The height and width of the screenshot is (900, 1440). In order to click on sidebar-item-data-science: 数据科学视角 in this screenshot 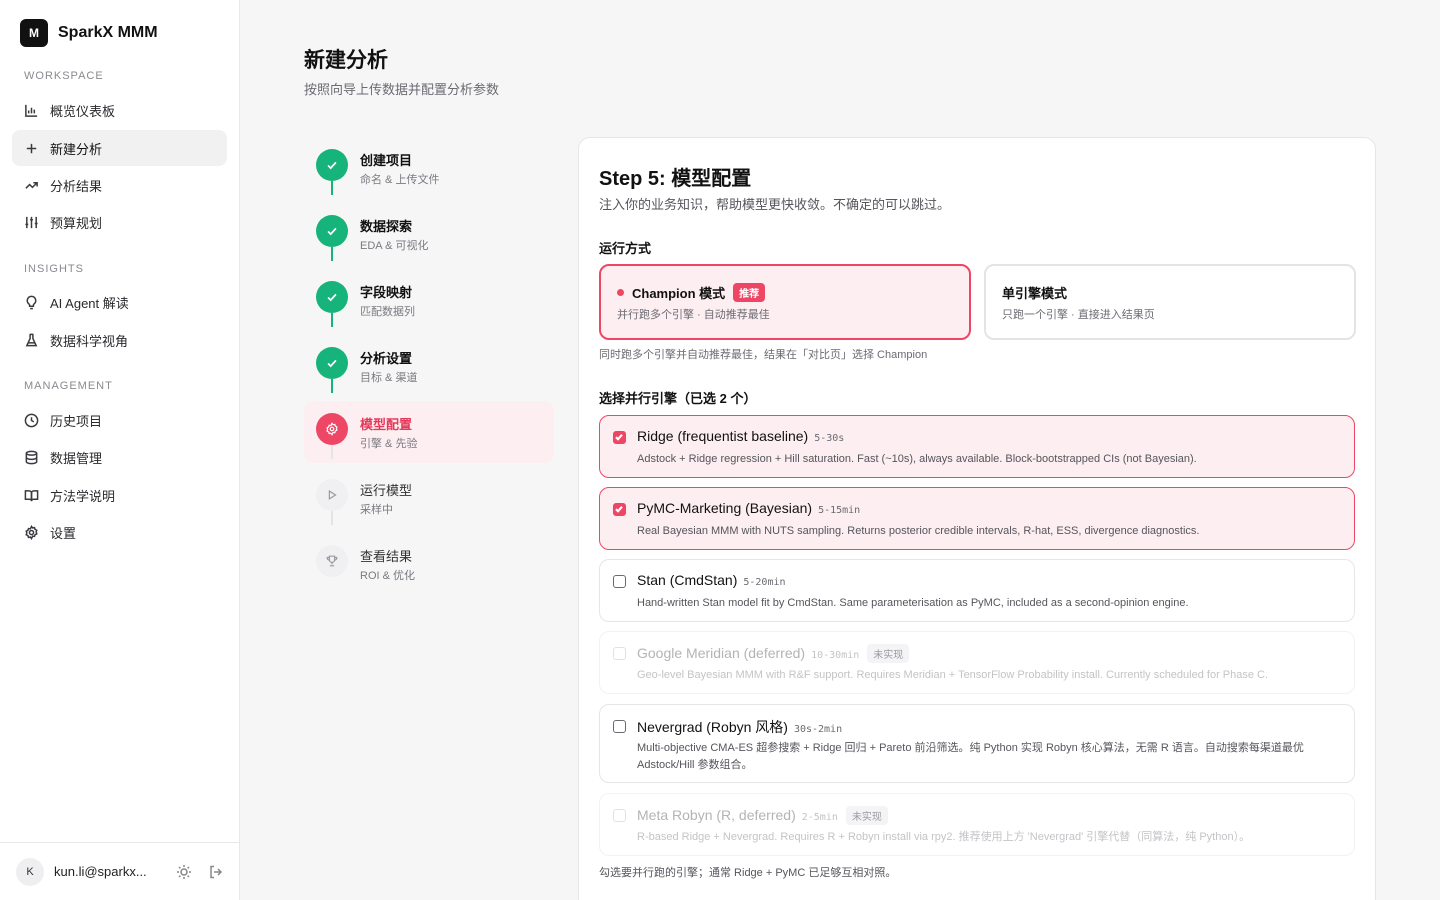, I will do `click(119, 340)`.